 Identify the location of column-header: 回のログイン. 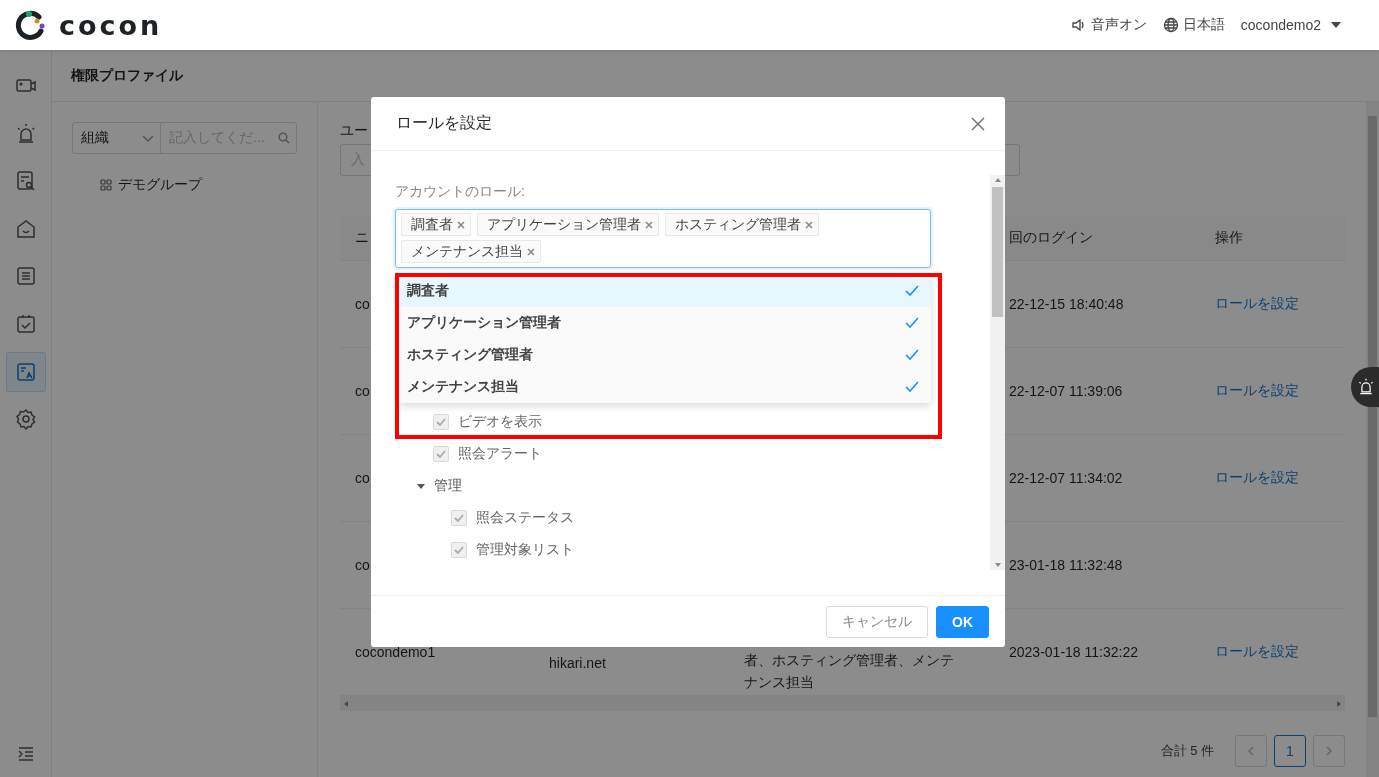
(1051, 238).